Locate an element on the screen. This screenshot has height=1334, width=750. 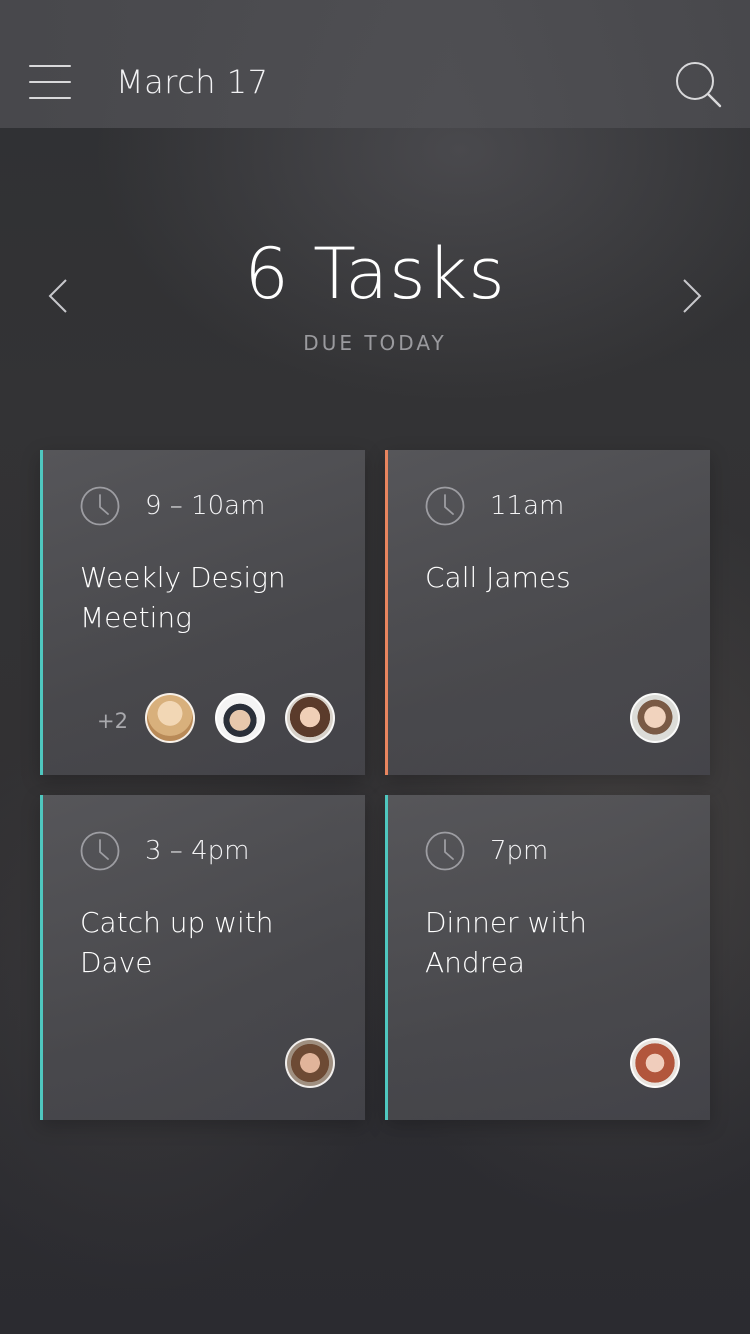
chevron-right-icon is located at coordinates (692, 296).